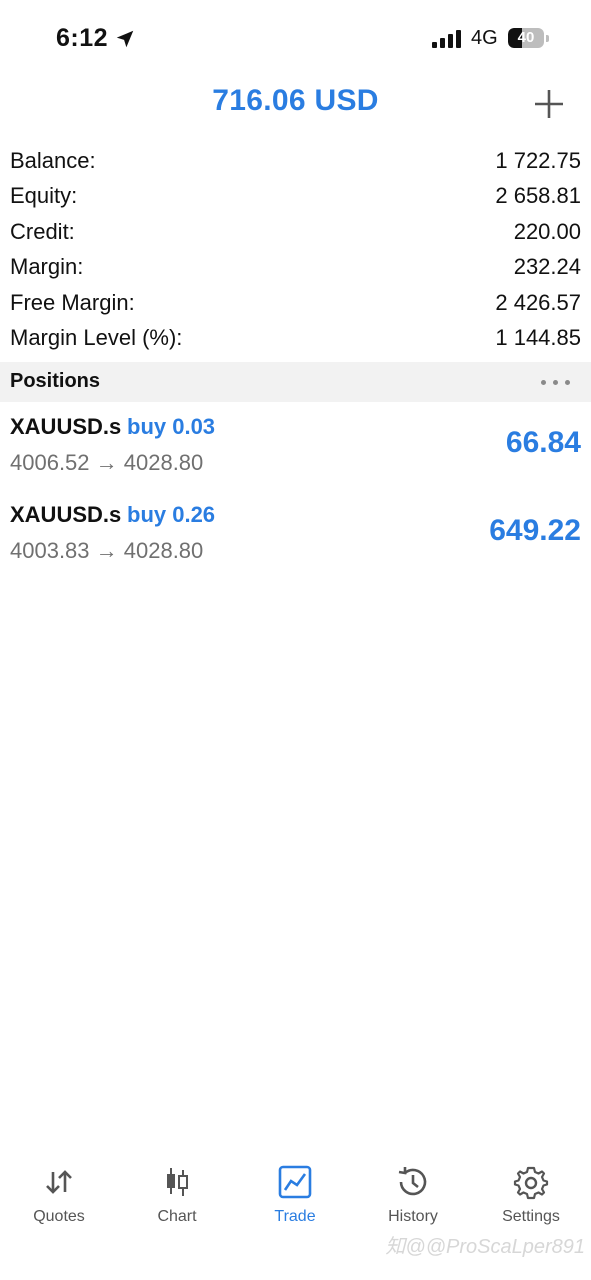 This screenshot has height=1280, width=591. What do you see at coordinates (44, 196) in the screenshot?
I see `summary-label: Equity:` at bounding box center [44, 196].